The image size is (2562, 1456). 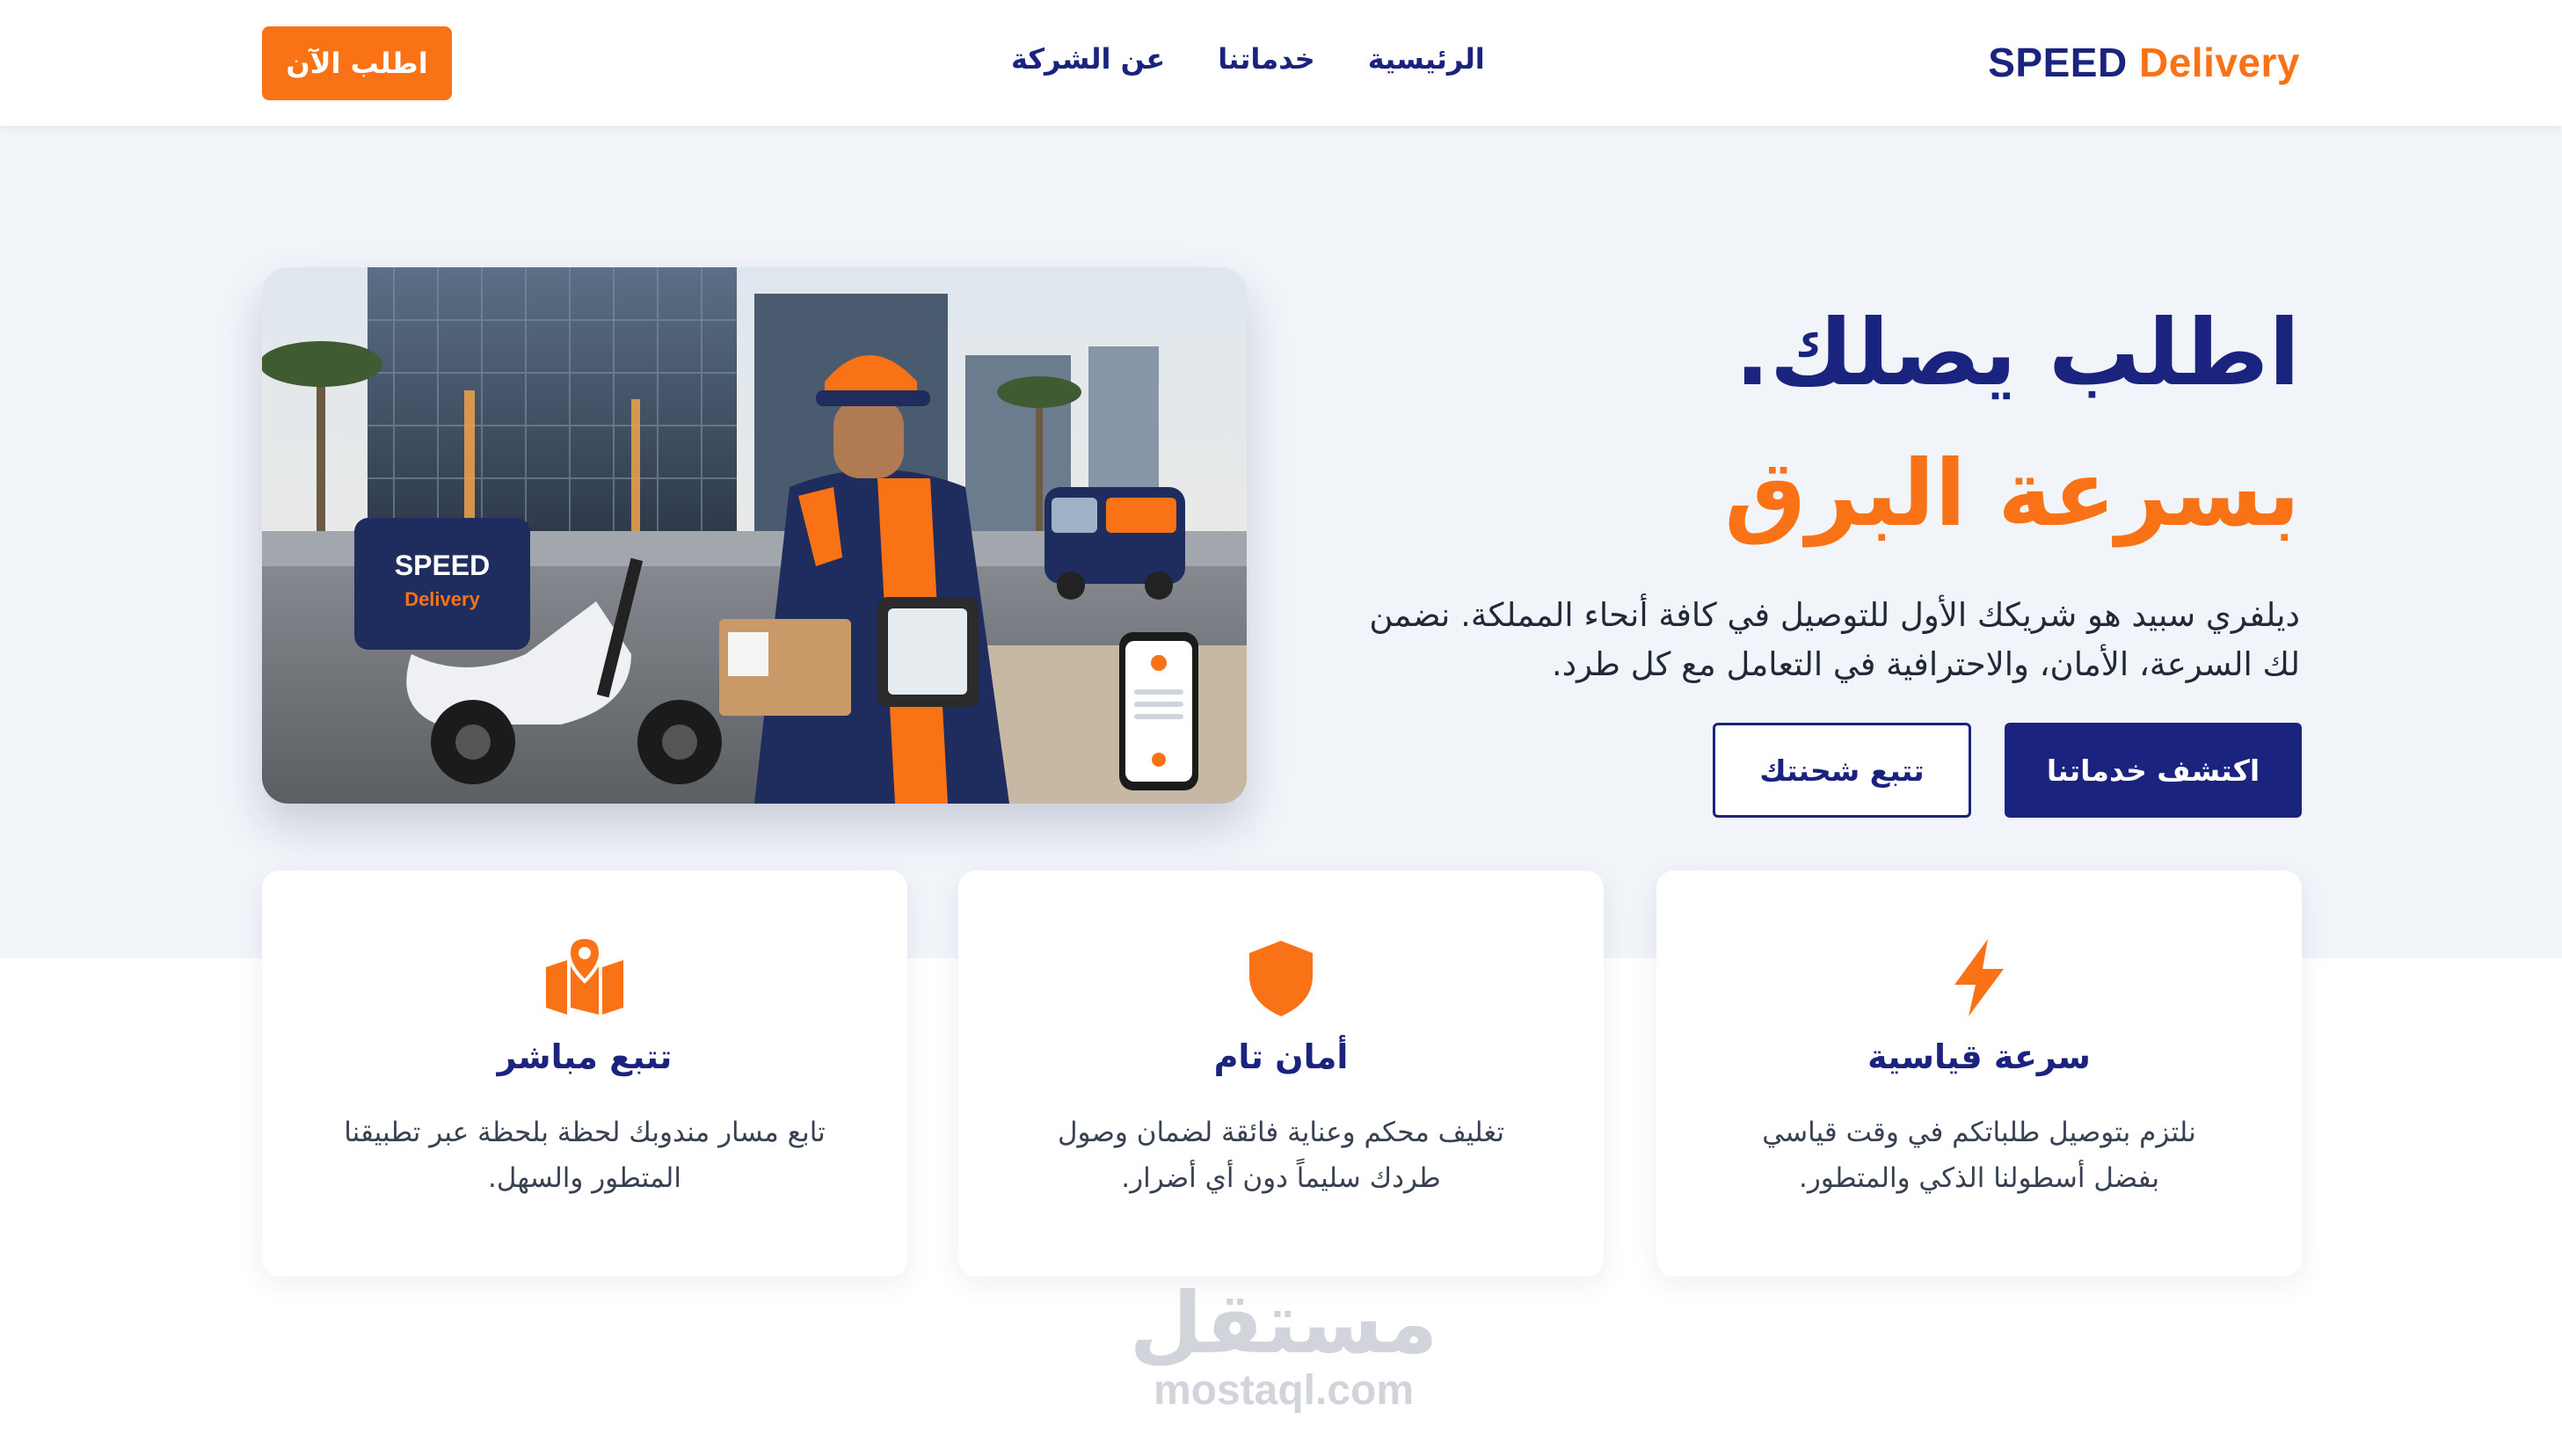 What do you see at coordinates (1281, 978) in the screenshot?
I see `shield-icon` at bounding box center [1281, 978].